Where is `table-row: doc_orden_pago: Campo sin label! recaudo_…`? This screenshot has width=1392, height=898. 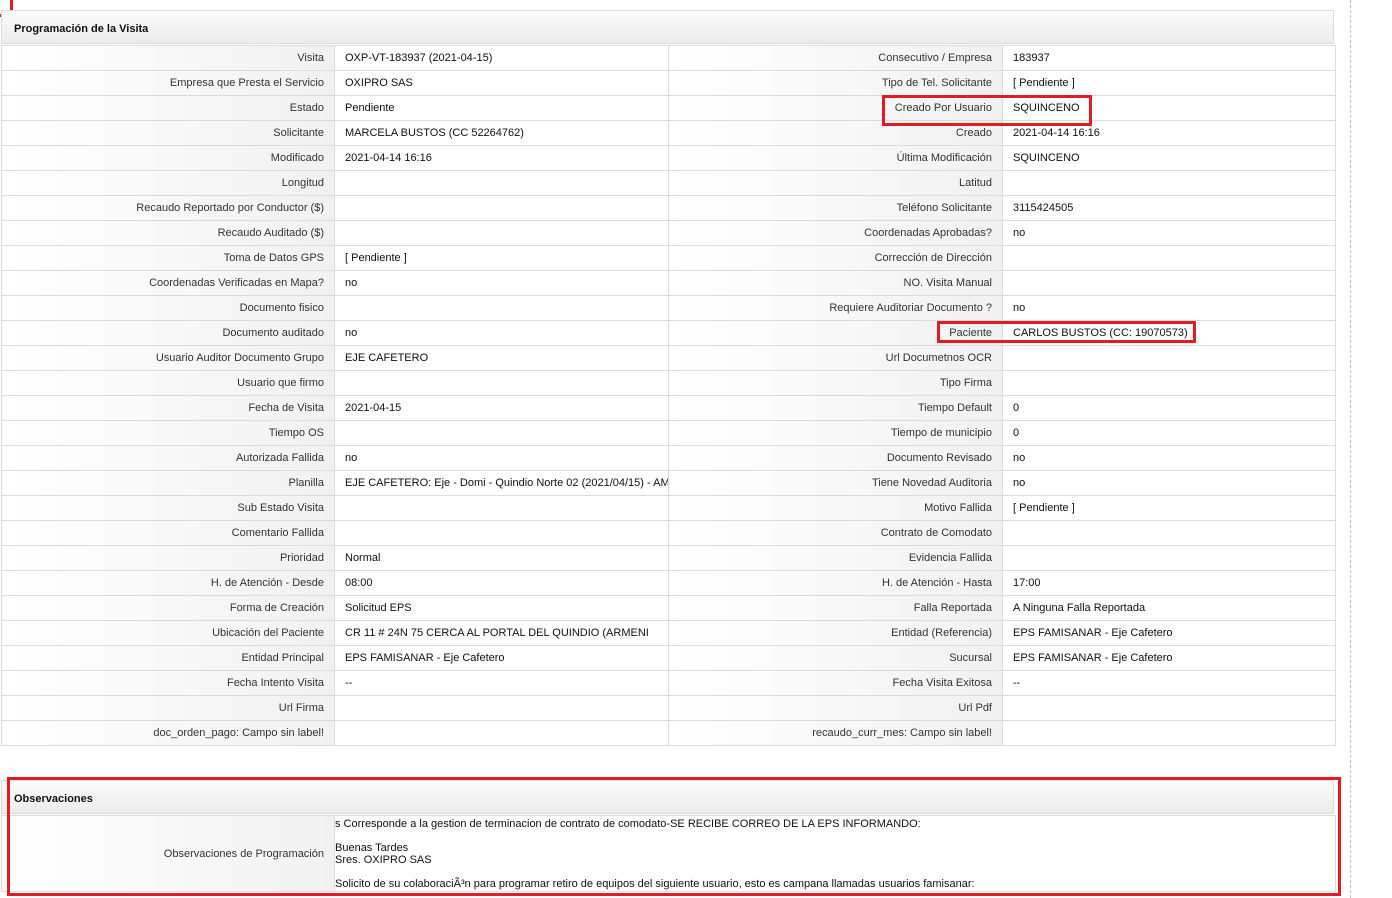
table-row: doc_orden_pago: Campo sin label! recaudo_… is located at coordinates (668, 733).